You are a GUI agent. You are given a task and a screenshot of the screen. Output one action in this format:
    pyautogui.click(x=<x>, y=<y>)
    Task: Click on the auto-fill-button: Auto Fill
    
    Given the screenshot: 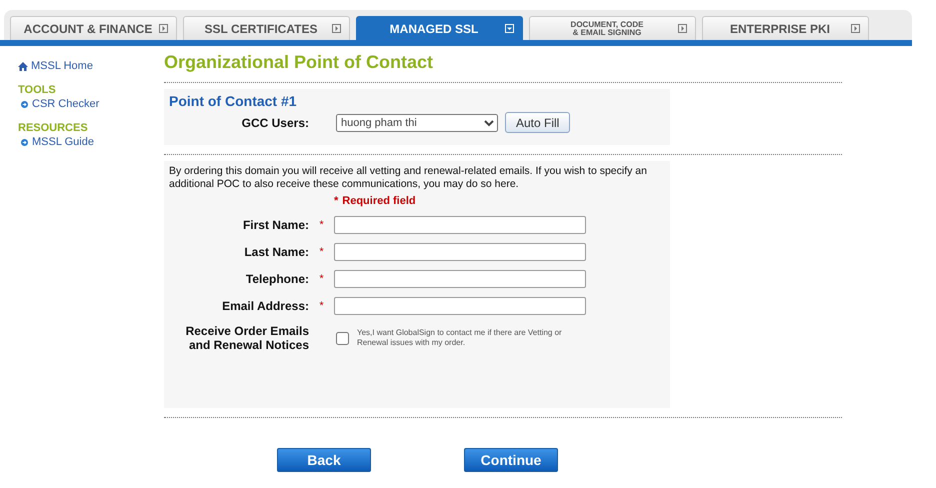 What is the action you would take?
    pyautogui.click(x=537, y=122)
    